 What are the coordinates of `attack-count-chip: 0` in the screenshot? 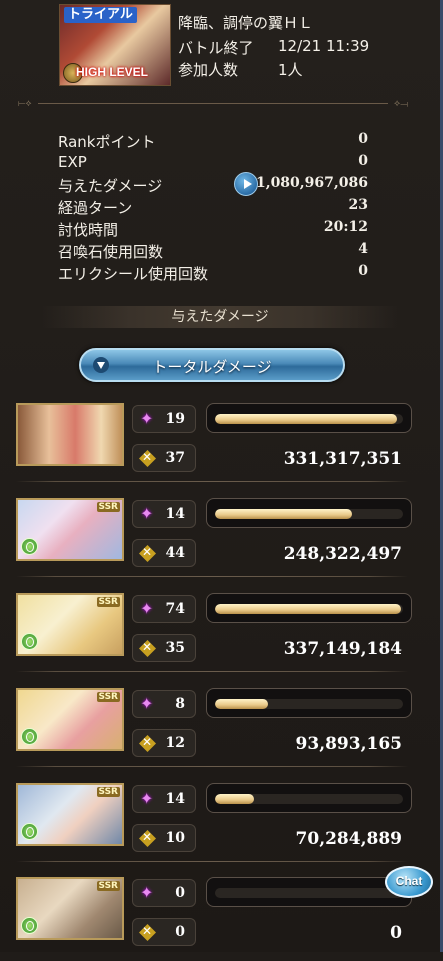 It's located at (164, 932).